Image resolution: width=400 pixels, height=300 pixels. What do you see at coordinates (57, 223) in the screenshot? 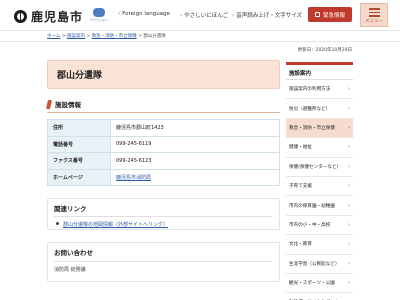
I see `bullet-icon` at bounding box center [57, 223].